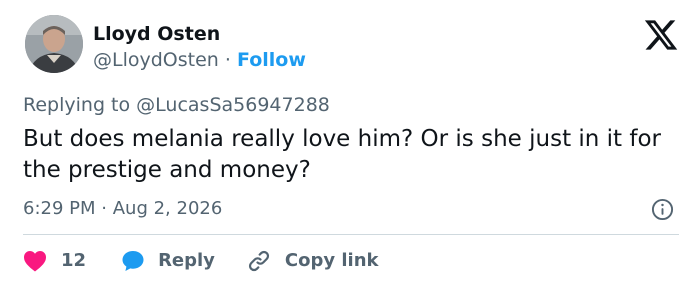 Image resolution: width=700 pixels, height=287 pixels. What do you see at coordinates (35, 261) in the screenshot?
I see `heart-icon` at bounding box center [35, 261].